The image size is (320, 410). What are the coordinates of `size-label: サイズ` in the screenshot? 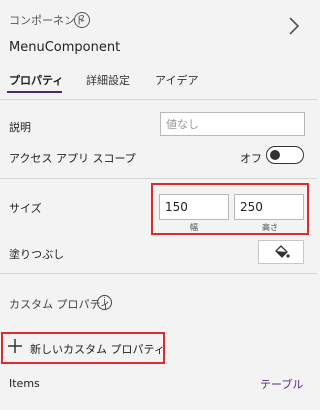 It's located at (25, 208).